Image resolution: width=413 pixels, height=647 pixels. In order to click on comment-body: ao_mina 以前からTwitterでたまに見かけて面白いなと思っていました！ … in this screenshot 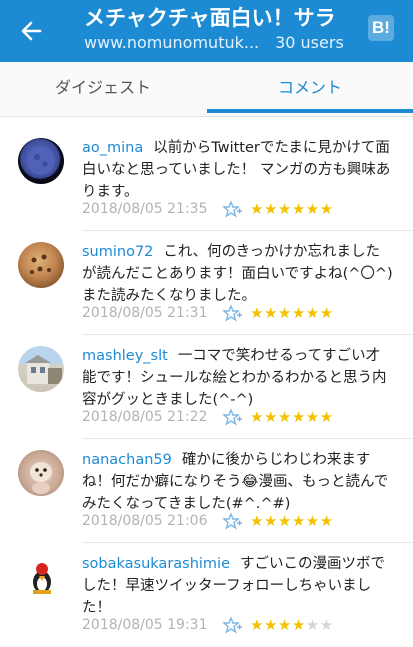, I will do `click(238, 170)`.